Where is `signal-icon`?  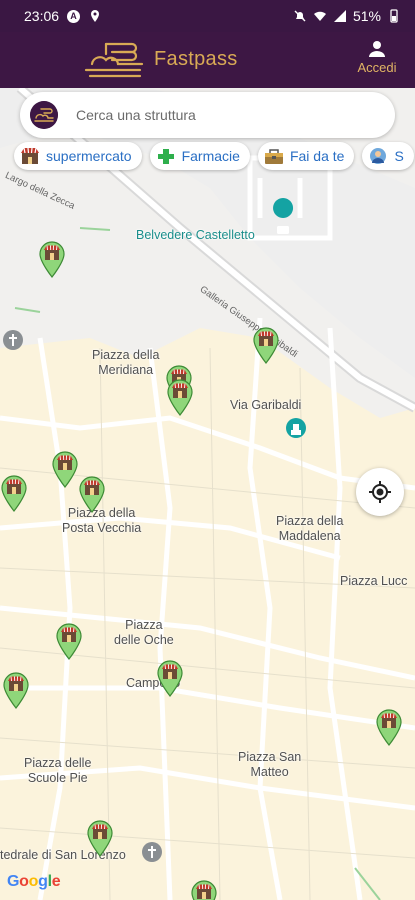 signal-icon is located at coordinates (339, 16).